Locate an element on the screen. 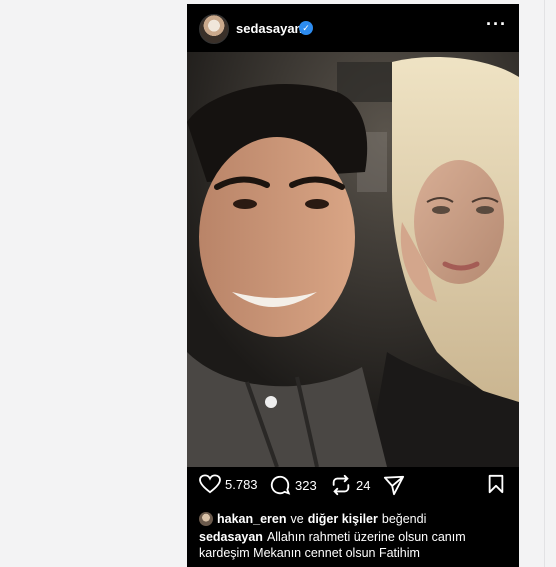 This screenshot has width=556, height=567. profile-avatar is located at coordinates (214, 29).